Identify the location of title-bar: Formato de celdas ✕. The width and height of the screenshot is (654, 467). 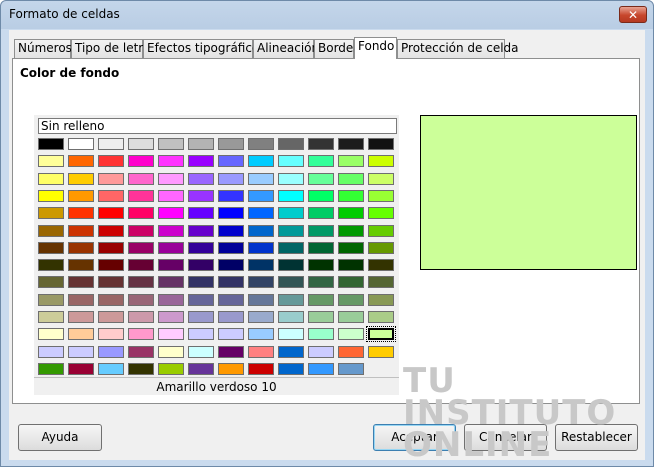
(327, 15).